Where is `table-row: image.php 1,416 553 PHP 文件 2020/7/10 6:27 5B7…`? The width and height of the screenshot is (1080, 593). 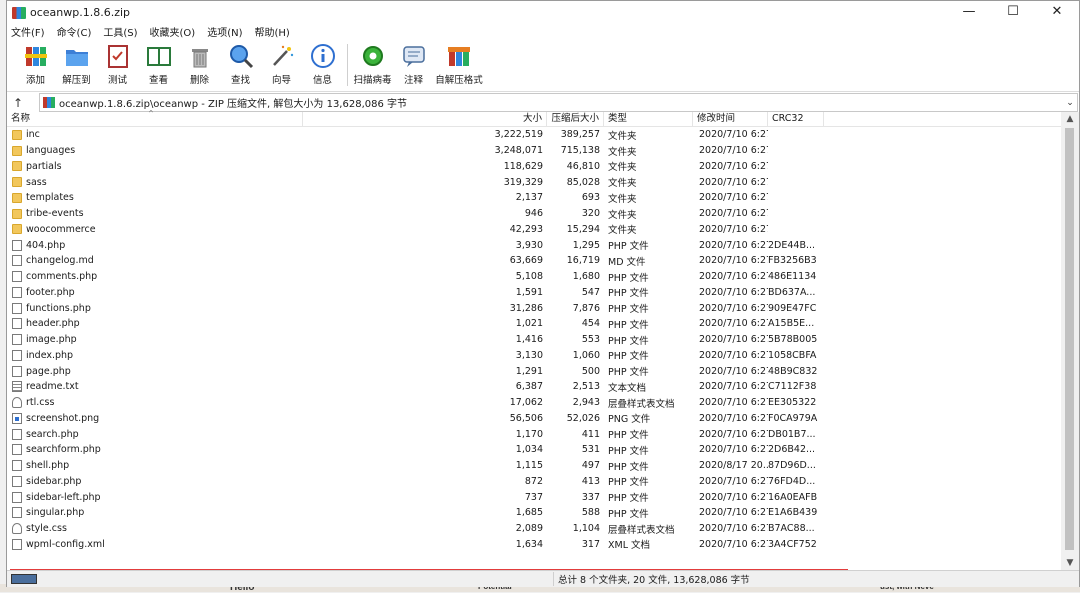
table-row: image.php 1,416 553 PHP 文件 2020/7/10 6:27 5B7… is located at coordinates (534, 340).